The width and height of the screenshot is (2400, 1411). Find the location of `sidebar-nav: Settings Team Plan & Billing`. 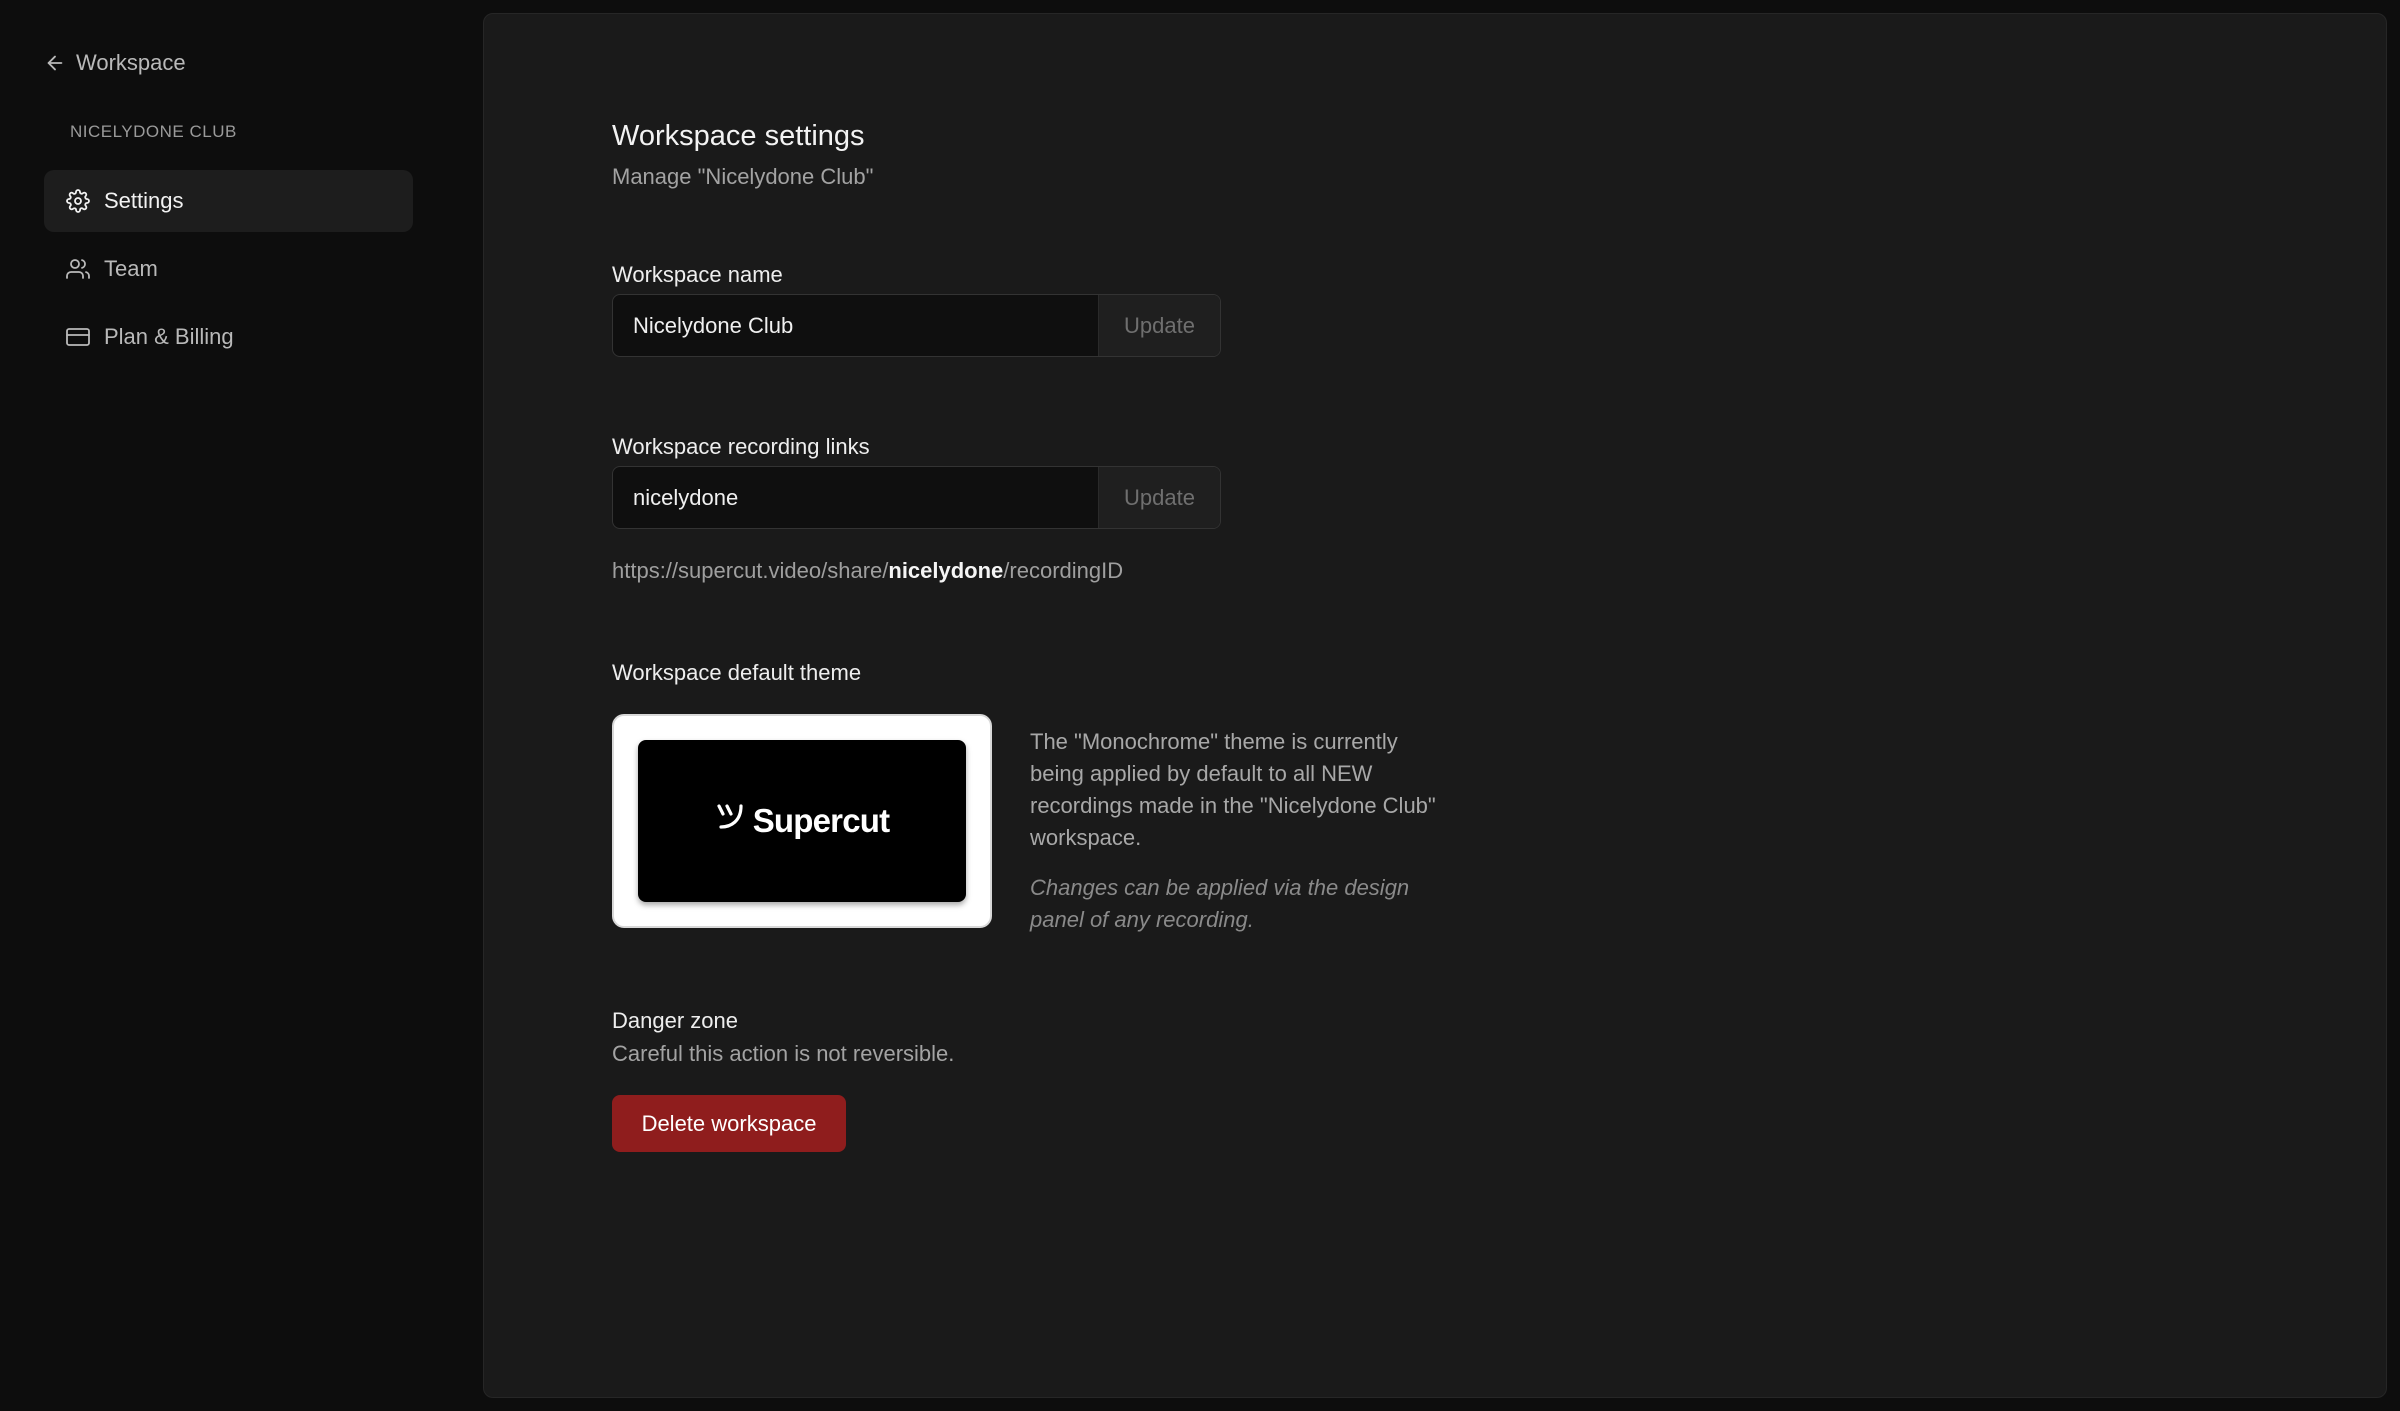

sidebar-nav: Settings Team Plan & Billing is located at coordinates (228, 272).